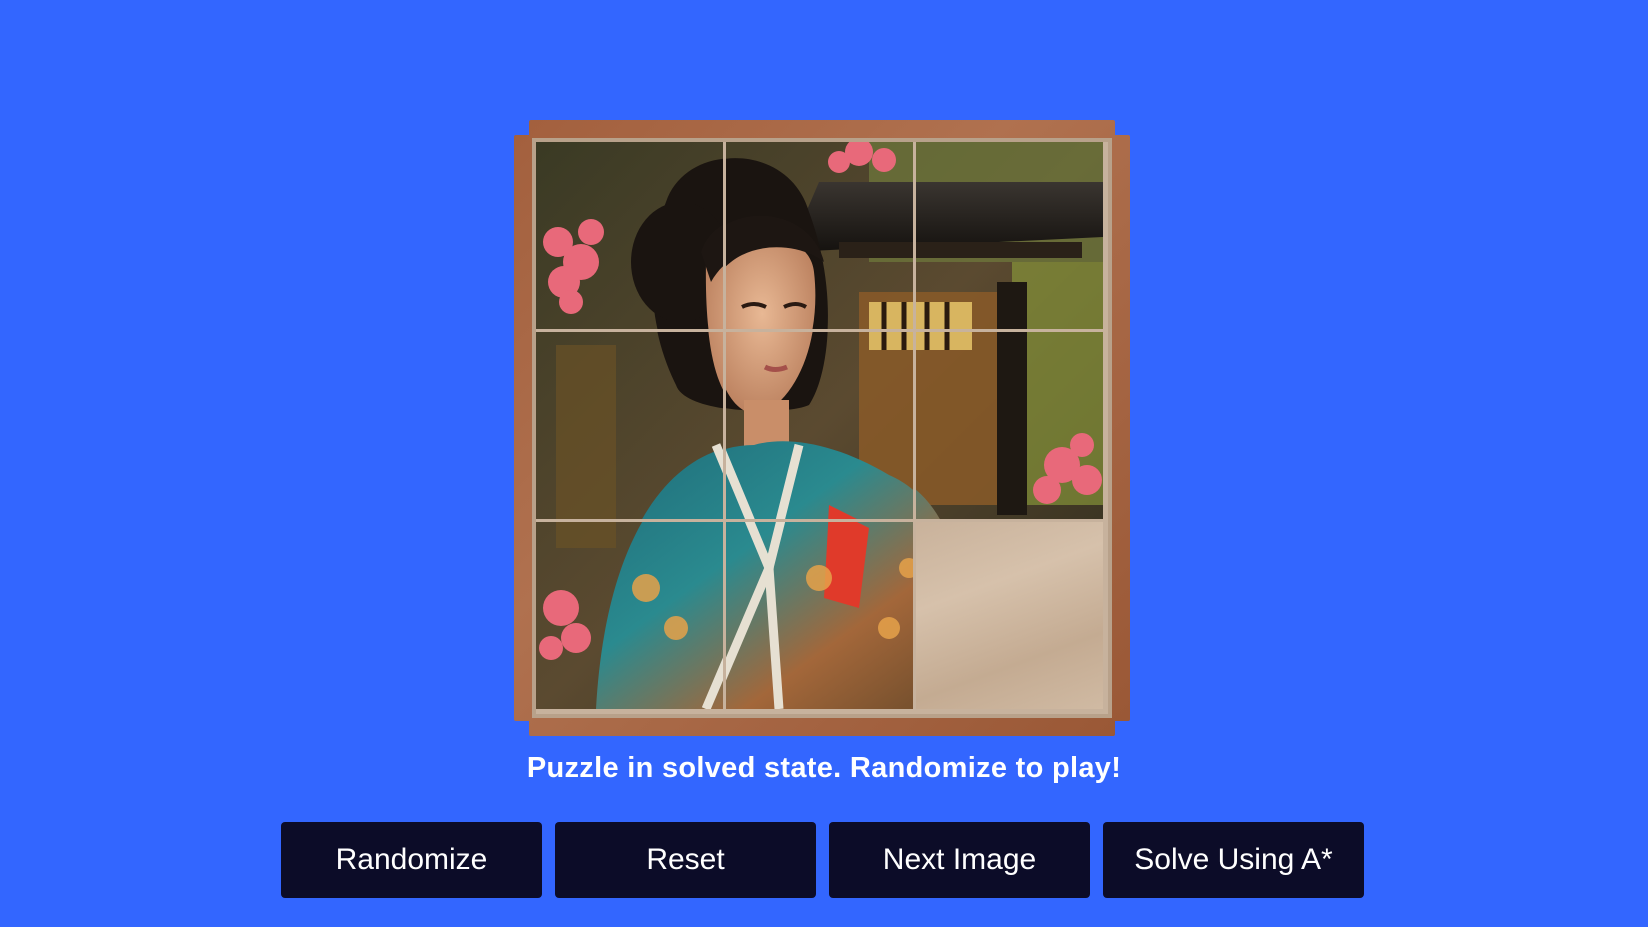 Image resolution: width=1648 pixels, height=927 pixels. Describe the element at coordinates (959, 860) in the screenshot. I see `next-image-button: Next Image` at that location.